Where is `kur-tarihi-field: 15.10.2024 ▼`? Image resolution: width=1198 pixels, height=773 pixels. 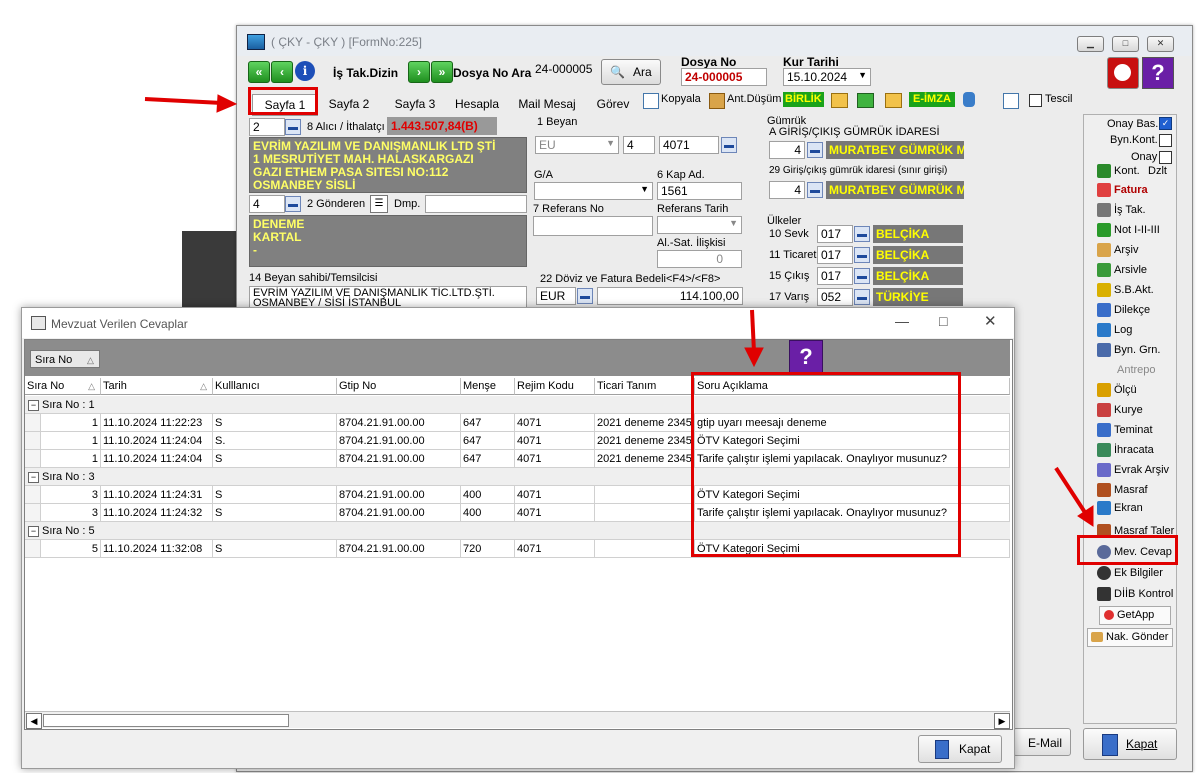 kur-tarihi-field: 15.10.2024 ▼ is located at coordinates (827, 77).